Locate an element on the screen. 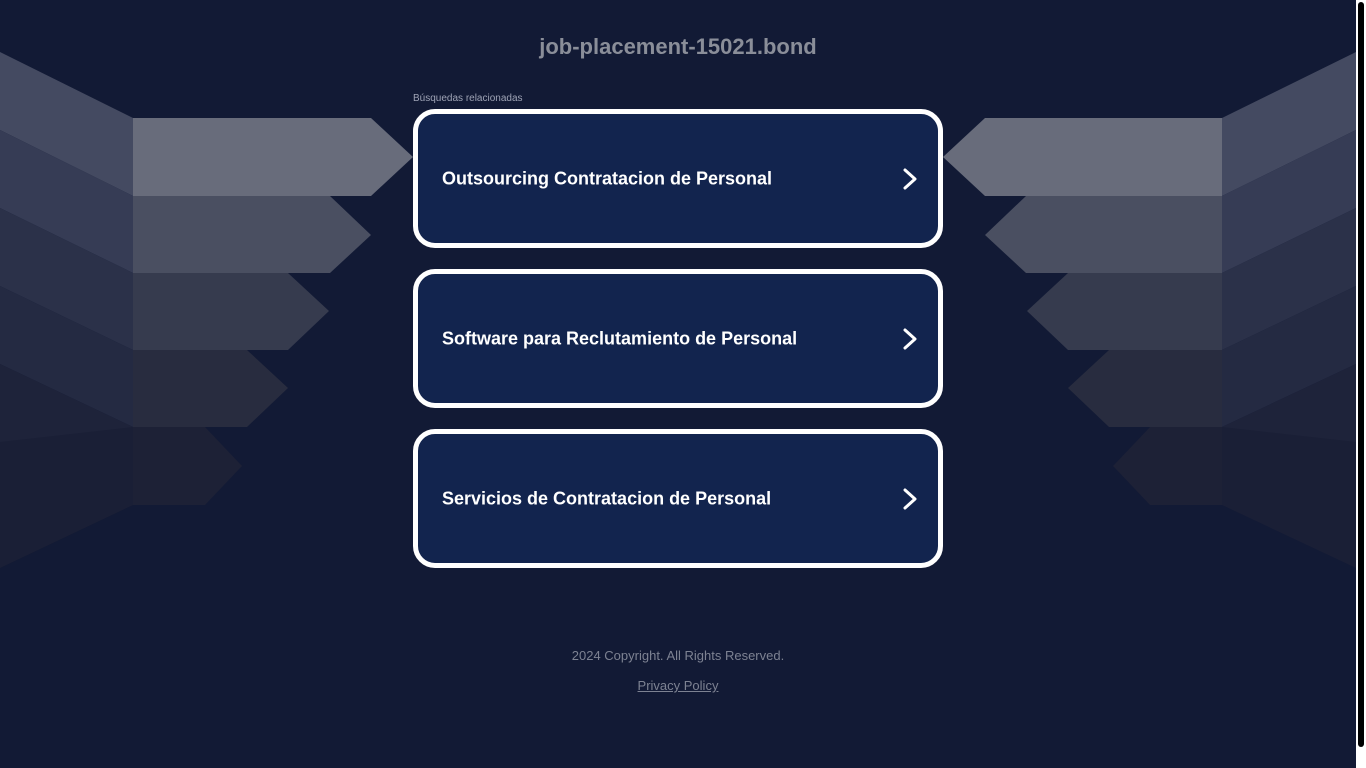  related-search-link-software: Software para Reclutamiento de Personal is located at coordinates (678, 338).